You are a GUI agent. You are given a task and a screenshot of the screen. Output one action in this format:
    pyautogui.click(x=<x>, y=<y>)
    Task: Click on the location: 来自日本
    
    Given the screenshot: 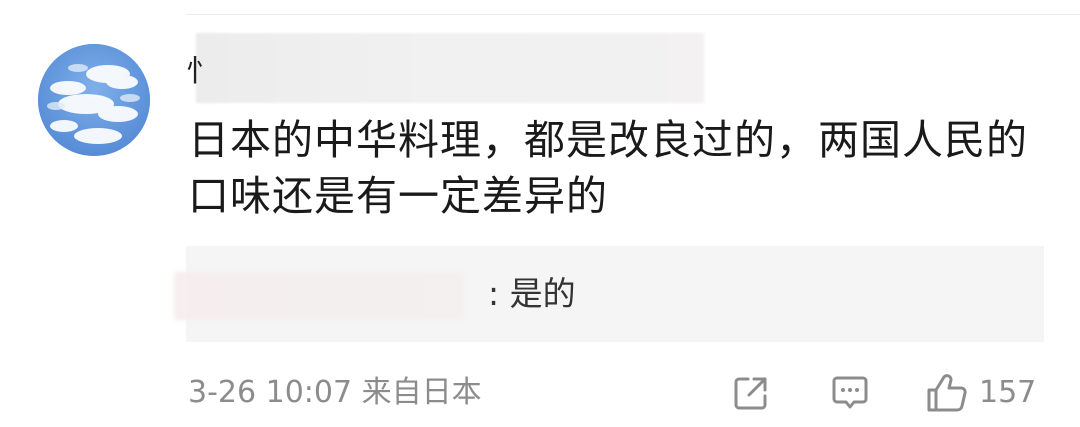 What is the action you would take?
    pyautogui.click(x=421, y=392)
    